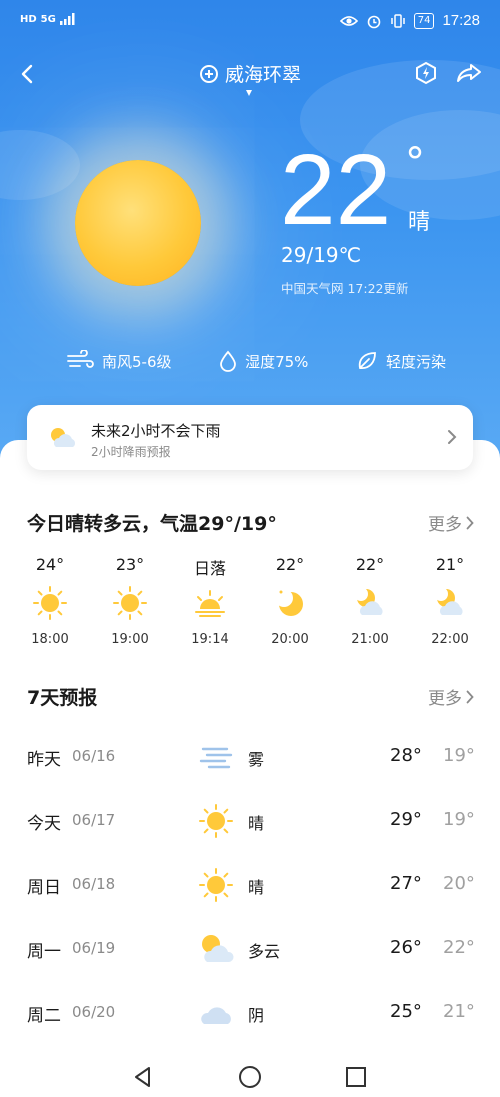 Image resolution: width=500 pixels, height=1097 pixels. What do you see at coordinates (345, 288) in the screenshot?
I see `update-source: 中国天气网 17:22更新` at bounding box center [345, 288].